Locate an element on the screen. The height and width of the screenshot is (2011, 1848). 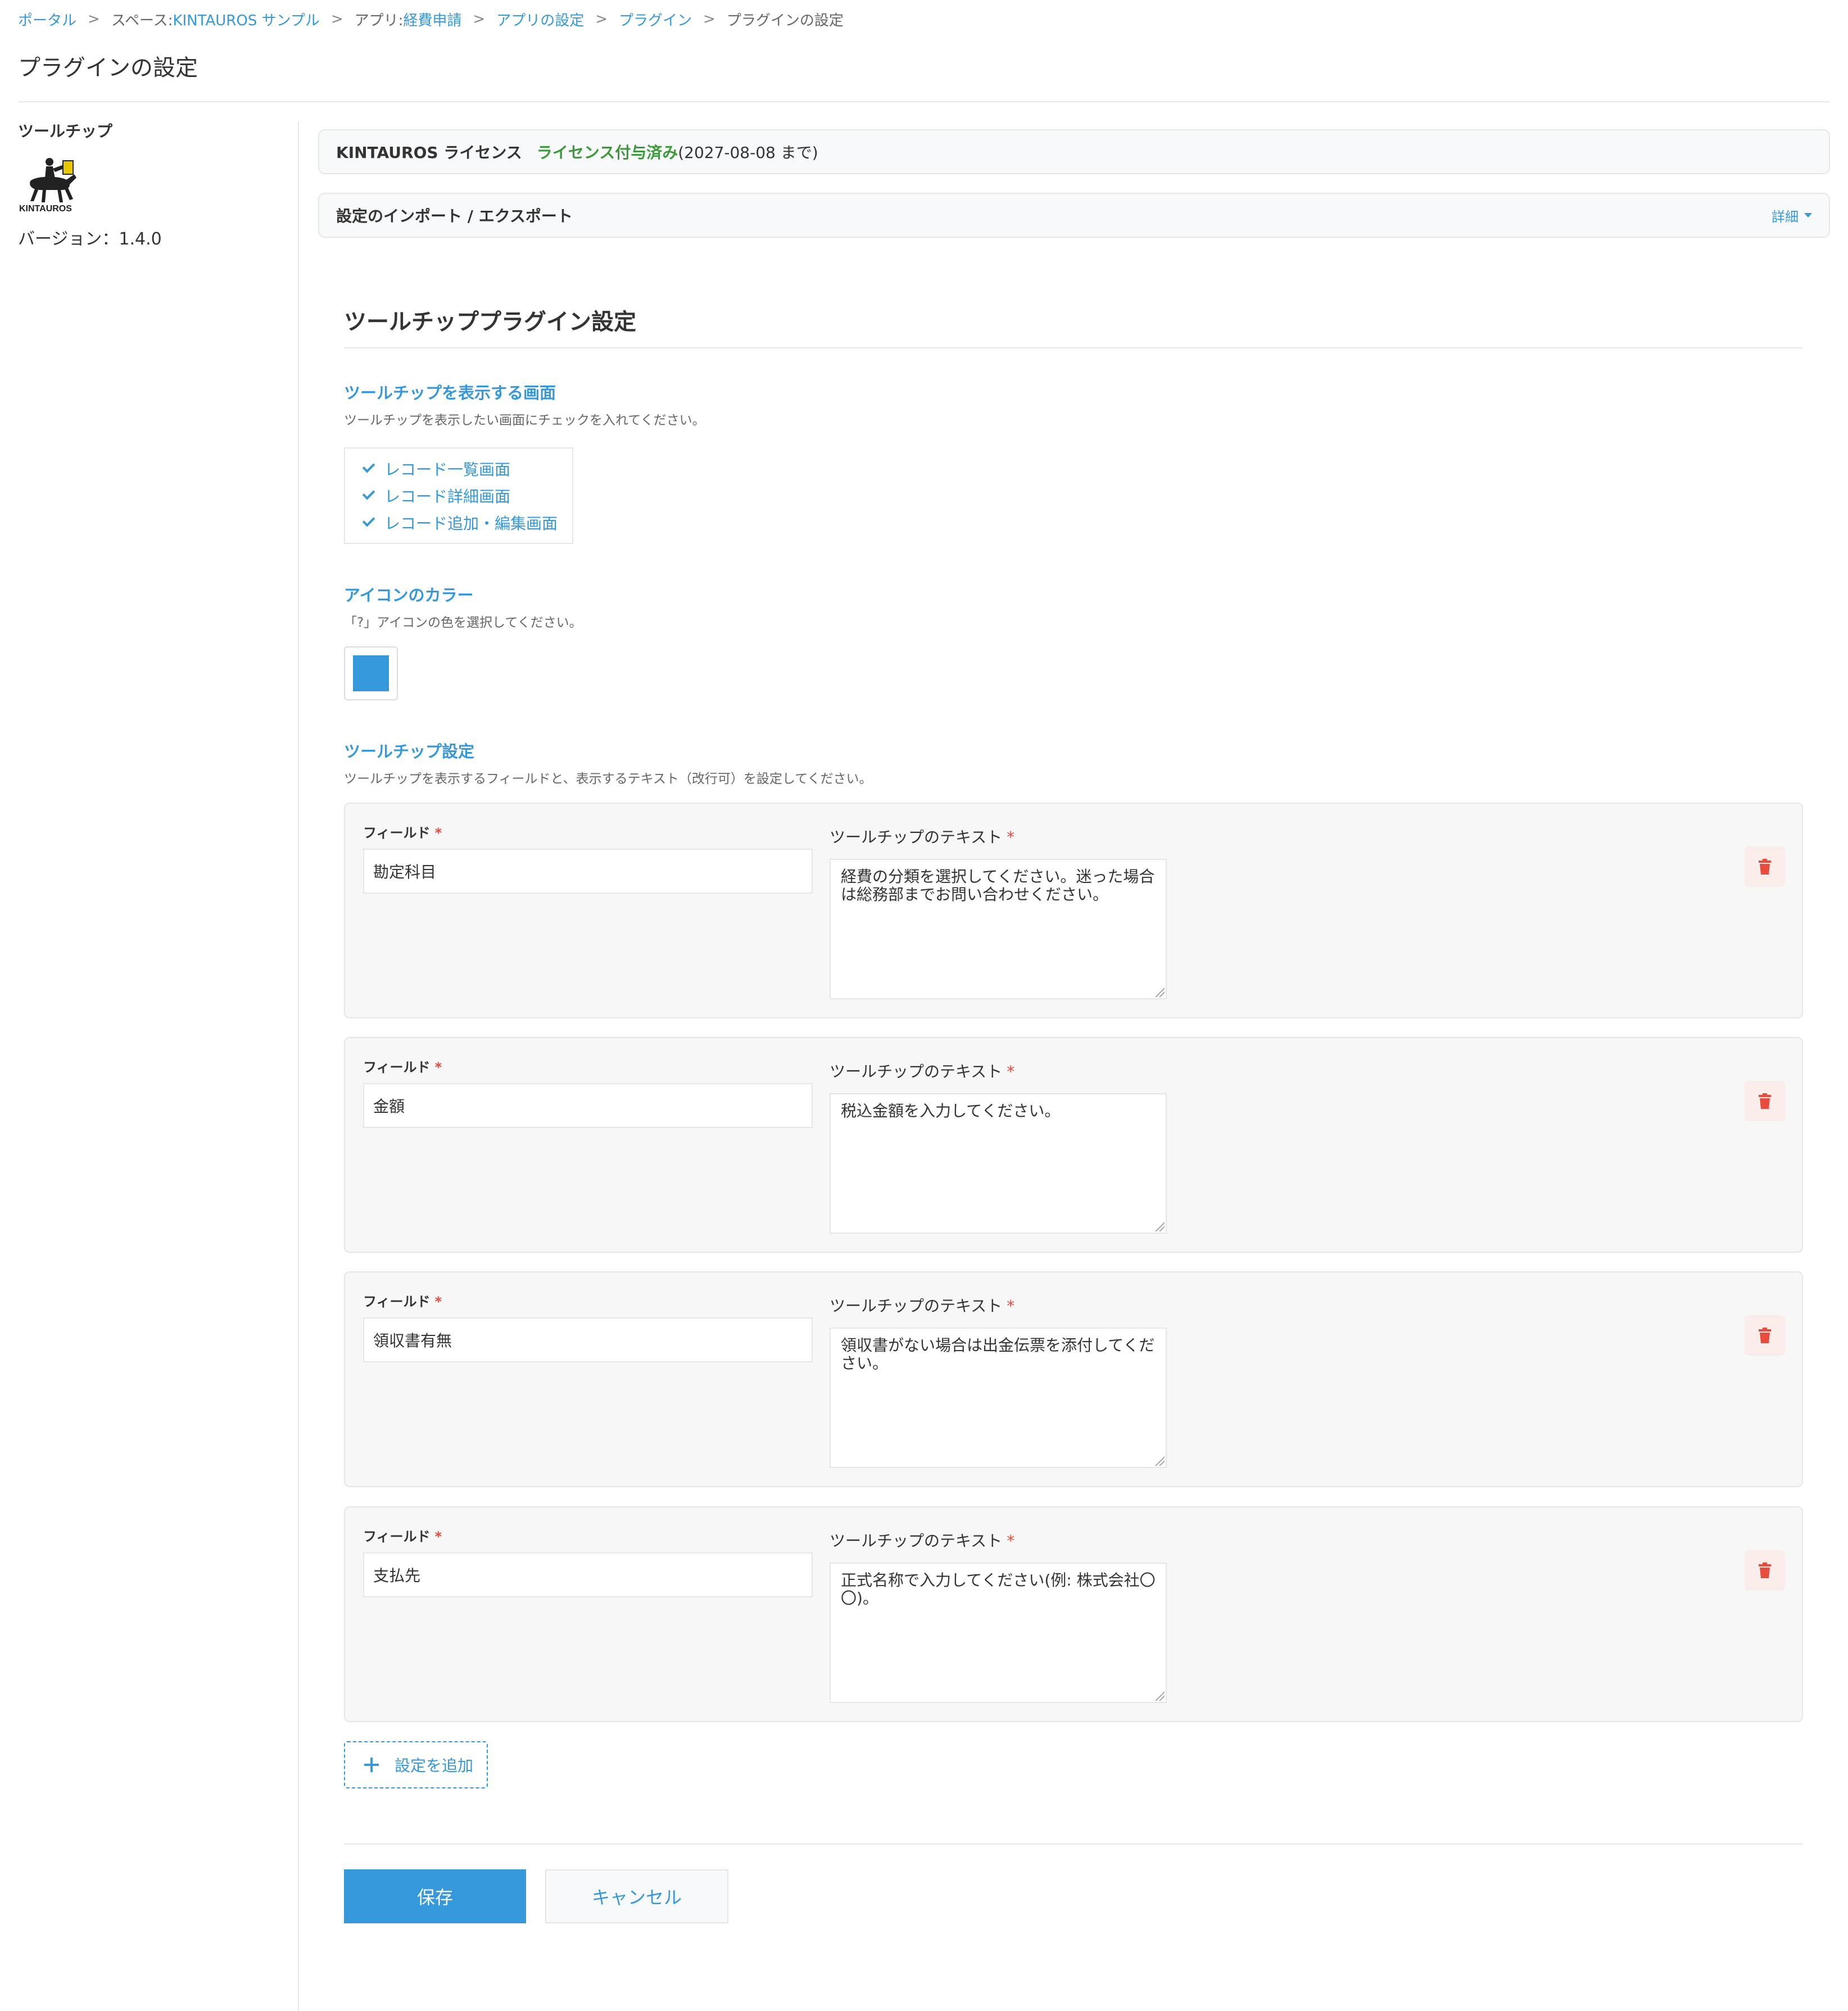
breadcrumb-app-prefix: アプリ: is located at coordinates (379, 20).